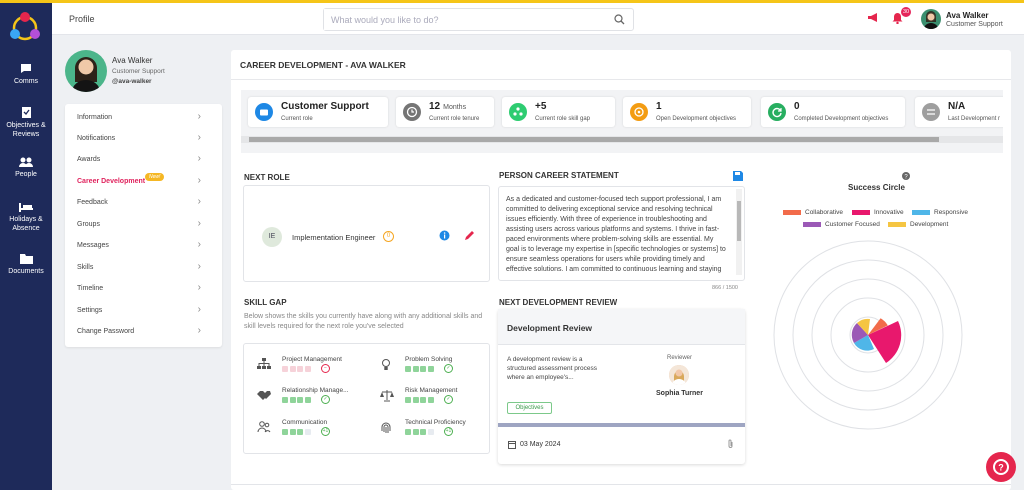 This screenshot has width=1024, height=490. I want to click on legend-label: Customer Focused, so click(852, 224).